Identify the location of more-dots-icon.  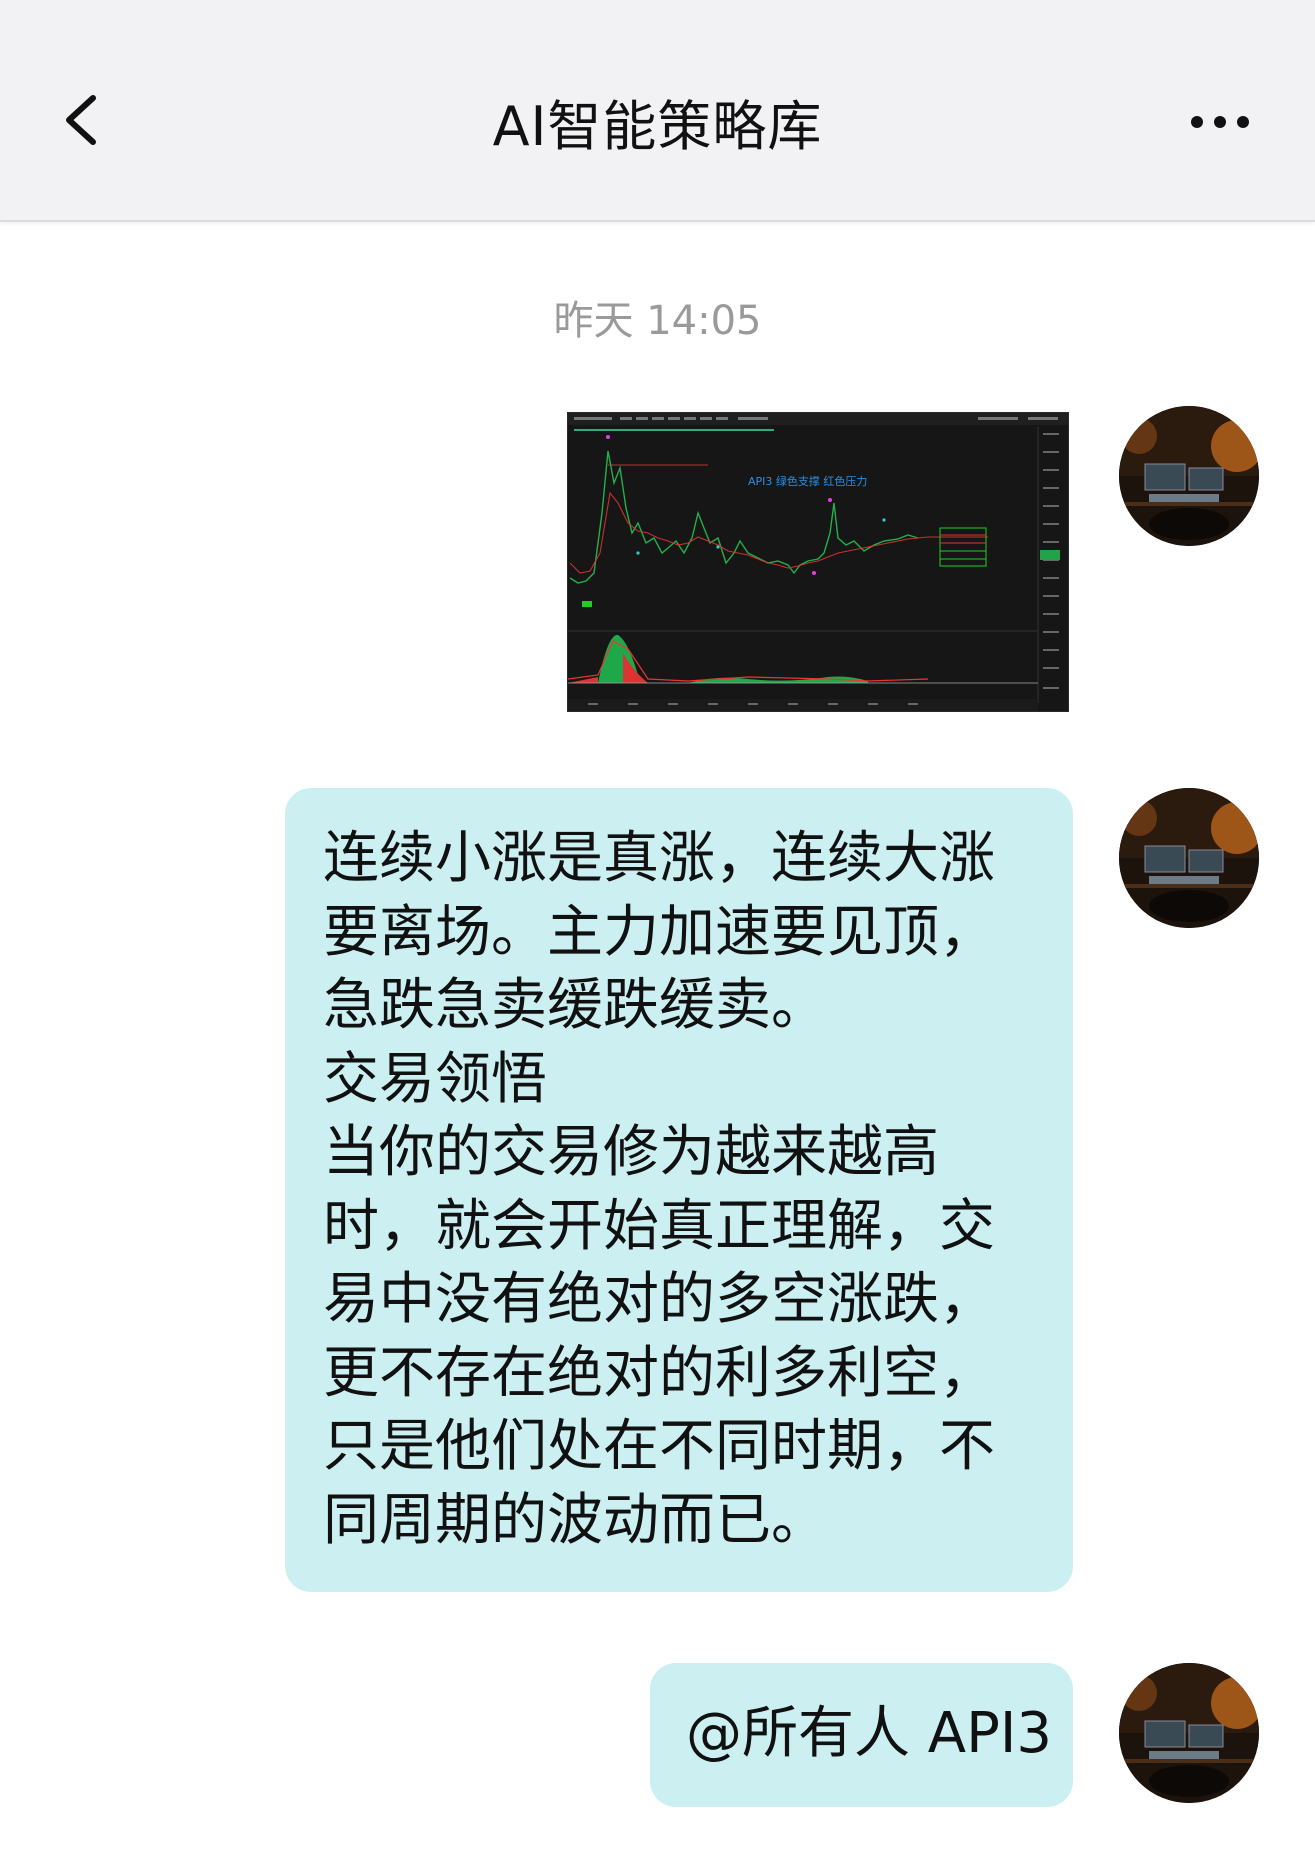
(1220, 122).